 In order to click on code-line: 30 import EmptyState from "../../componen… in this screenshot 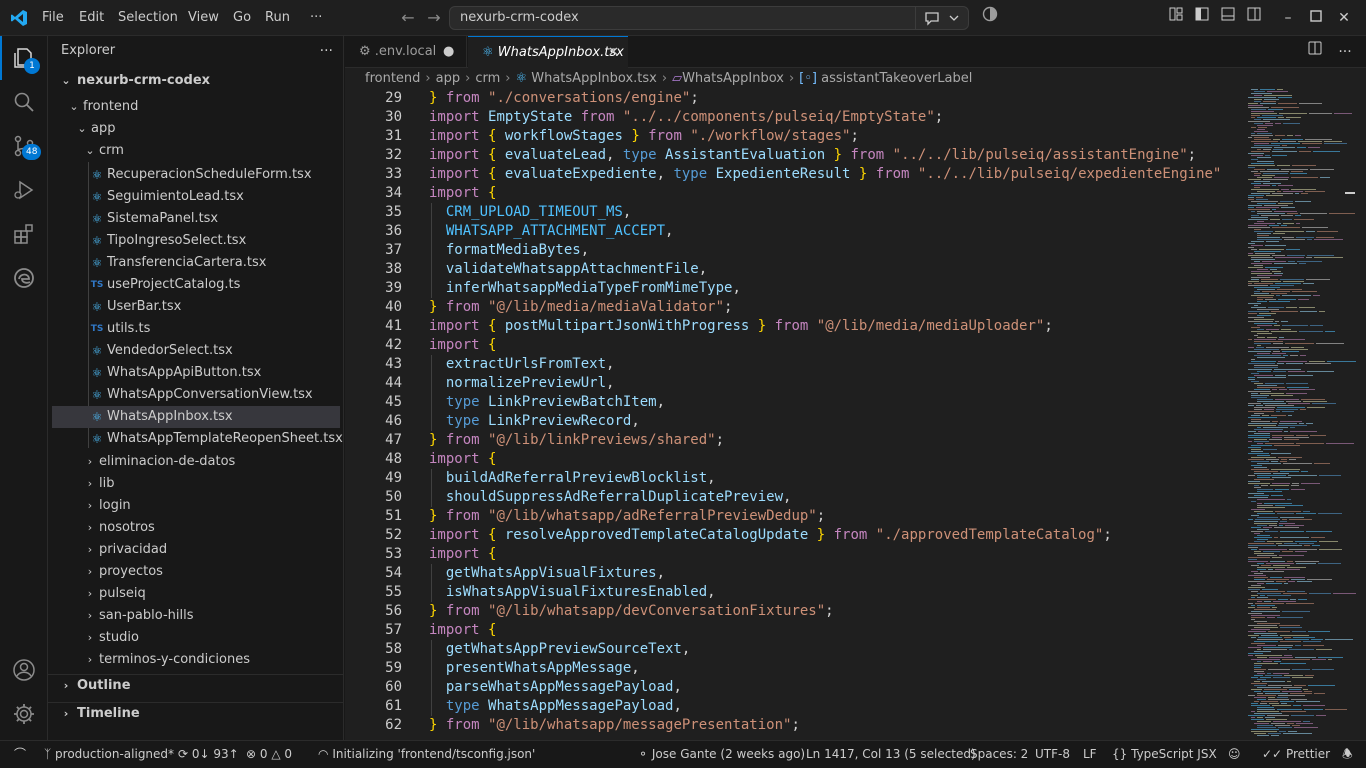, I will do `click(795, 117)`.